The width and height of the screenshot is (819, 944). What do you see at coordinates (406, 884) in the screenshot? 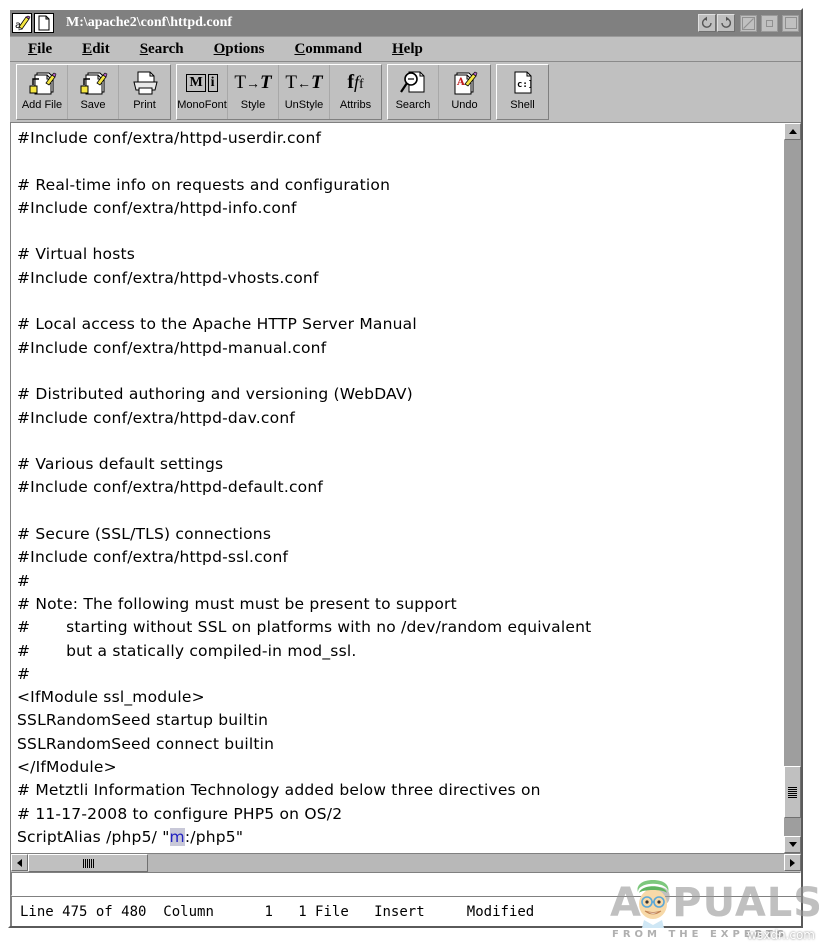
I see `command-input` at bounding box center [406, 884].